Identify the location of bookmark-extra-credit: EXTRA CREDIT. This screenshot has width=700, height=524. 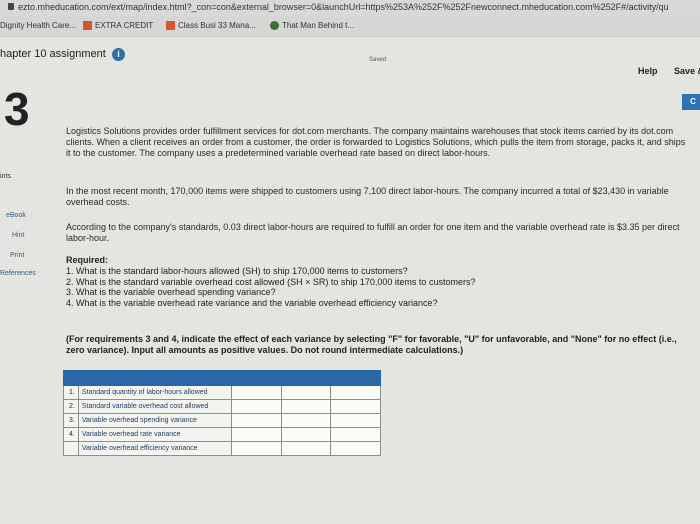
(118, 25).